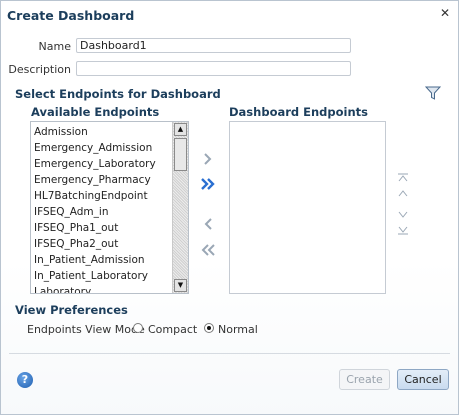 The height and width of the screenshot is (415, 459). Describe the element at coordinates (95, 112) in the screenshot. I see `available-endpoints-header: Available Endpoints` at that location.